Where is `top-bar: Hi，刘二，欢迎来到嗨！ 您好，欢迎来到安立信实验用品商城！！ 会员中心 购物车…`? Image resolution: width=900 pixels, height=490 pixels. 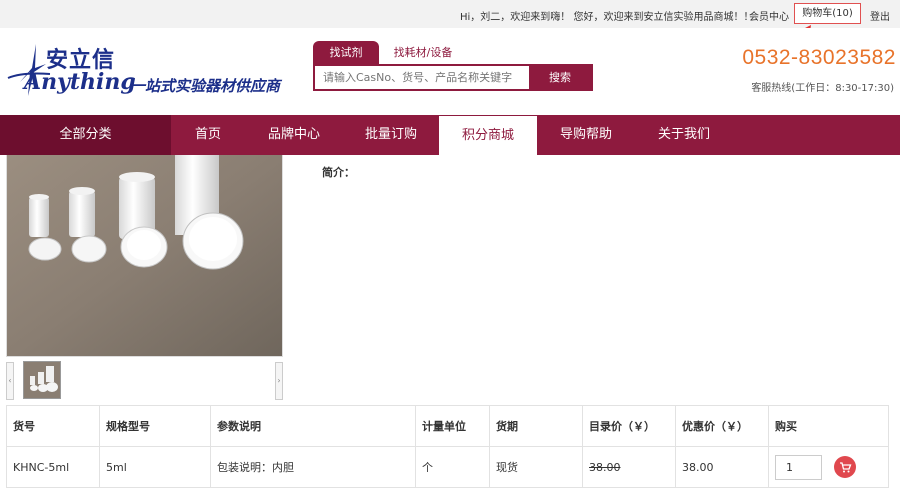 top-bar: Hi，刘二，欢迎来到嗨！ 您好，欢迎来到安立信实验用品商城！！ 会员中心 购物车… is located at coordinates (450, 14).